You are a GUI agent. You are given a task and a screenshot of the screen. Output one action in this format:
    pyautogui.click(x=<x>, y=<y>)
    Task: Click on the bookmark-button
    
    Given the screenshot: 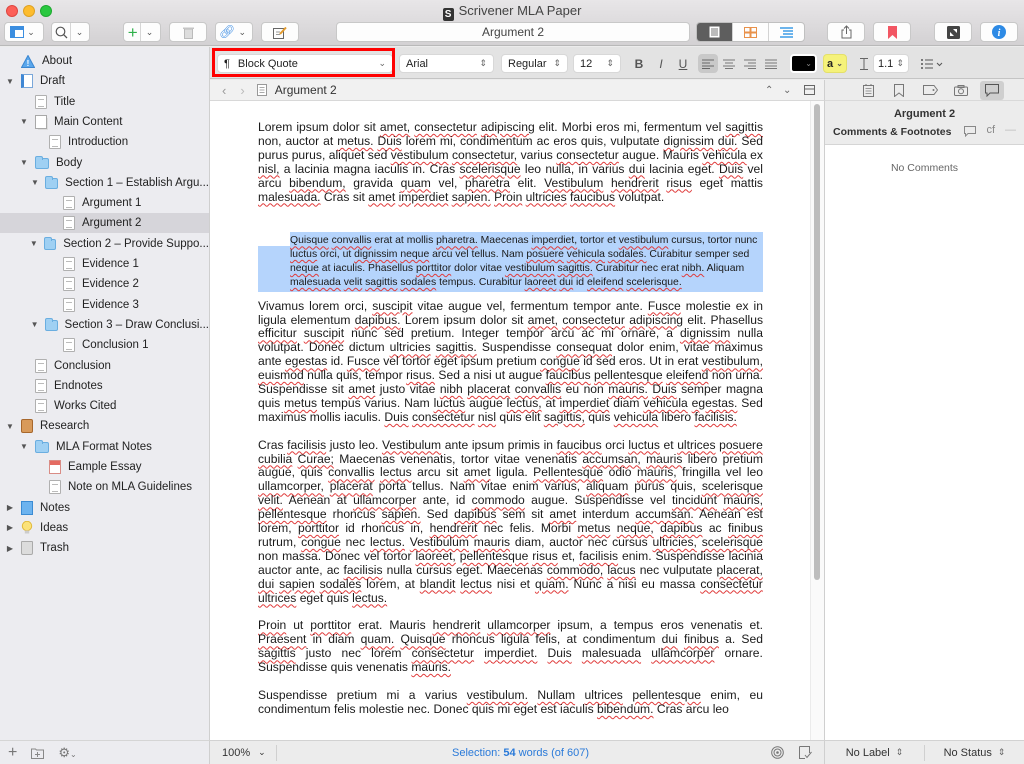 What is the action you would take?
    pyautogui.click(x=892, y=32)
    